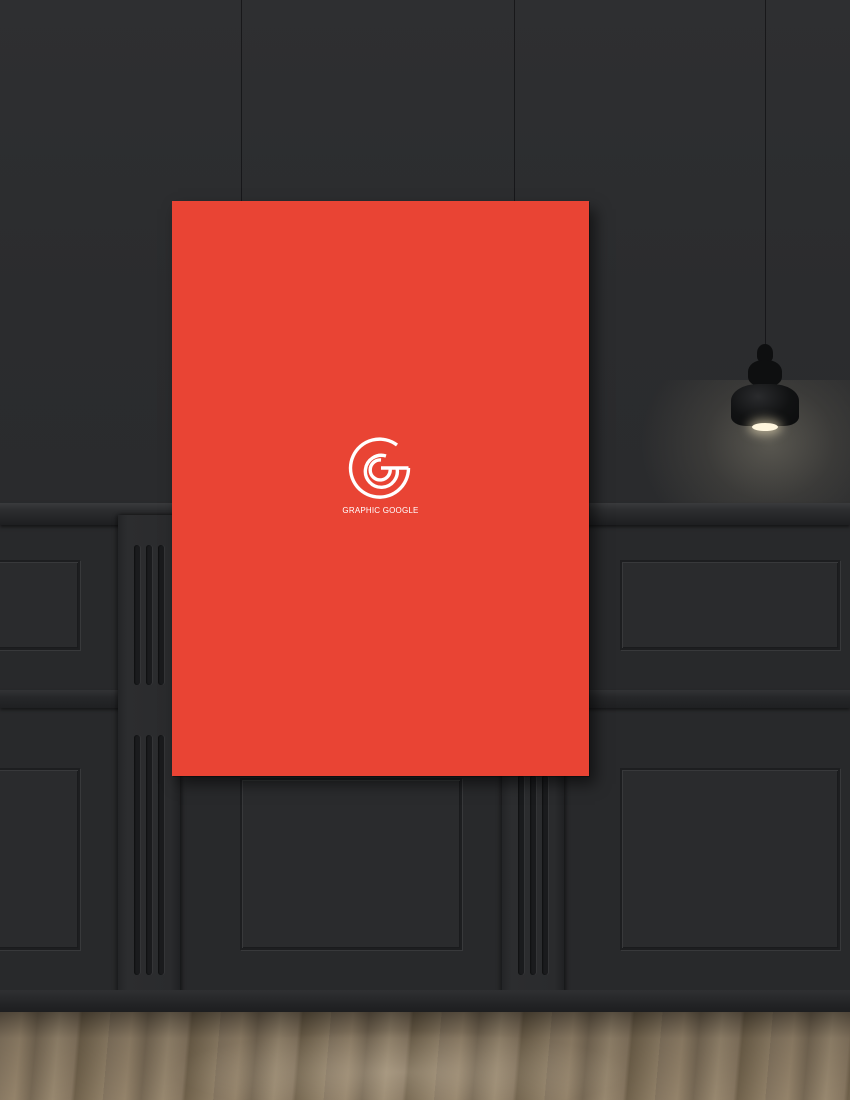 The image size is (850, 1100). What do you see at coordinates (400, 1065) in the screenshot?
I see `floor-light` at bounding box center [400, 1065].